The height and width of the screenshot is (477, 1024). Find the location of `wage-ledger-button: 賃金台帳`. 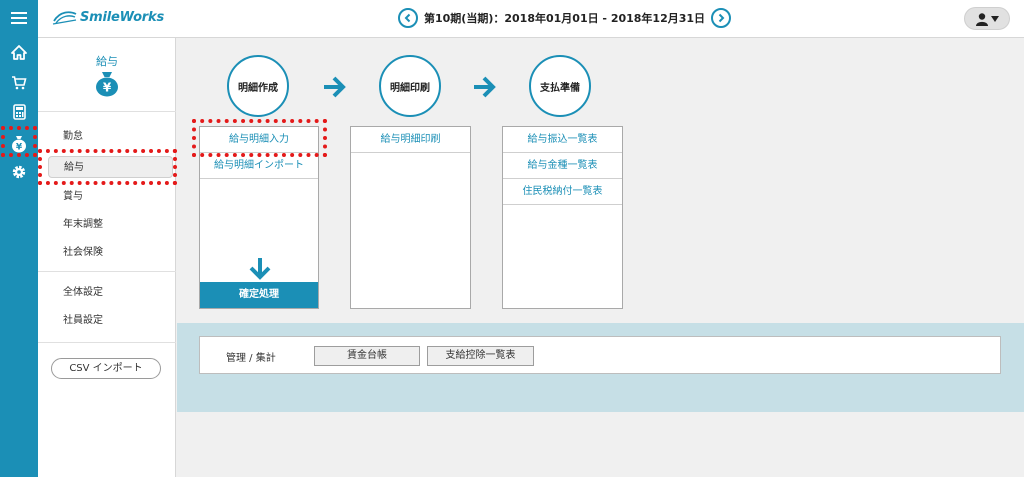

wage-ledger-button: 賃金台帳 is located at coordinates (367, 356).